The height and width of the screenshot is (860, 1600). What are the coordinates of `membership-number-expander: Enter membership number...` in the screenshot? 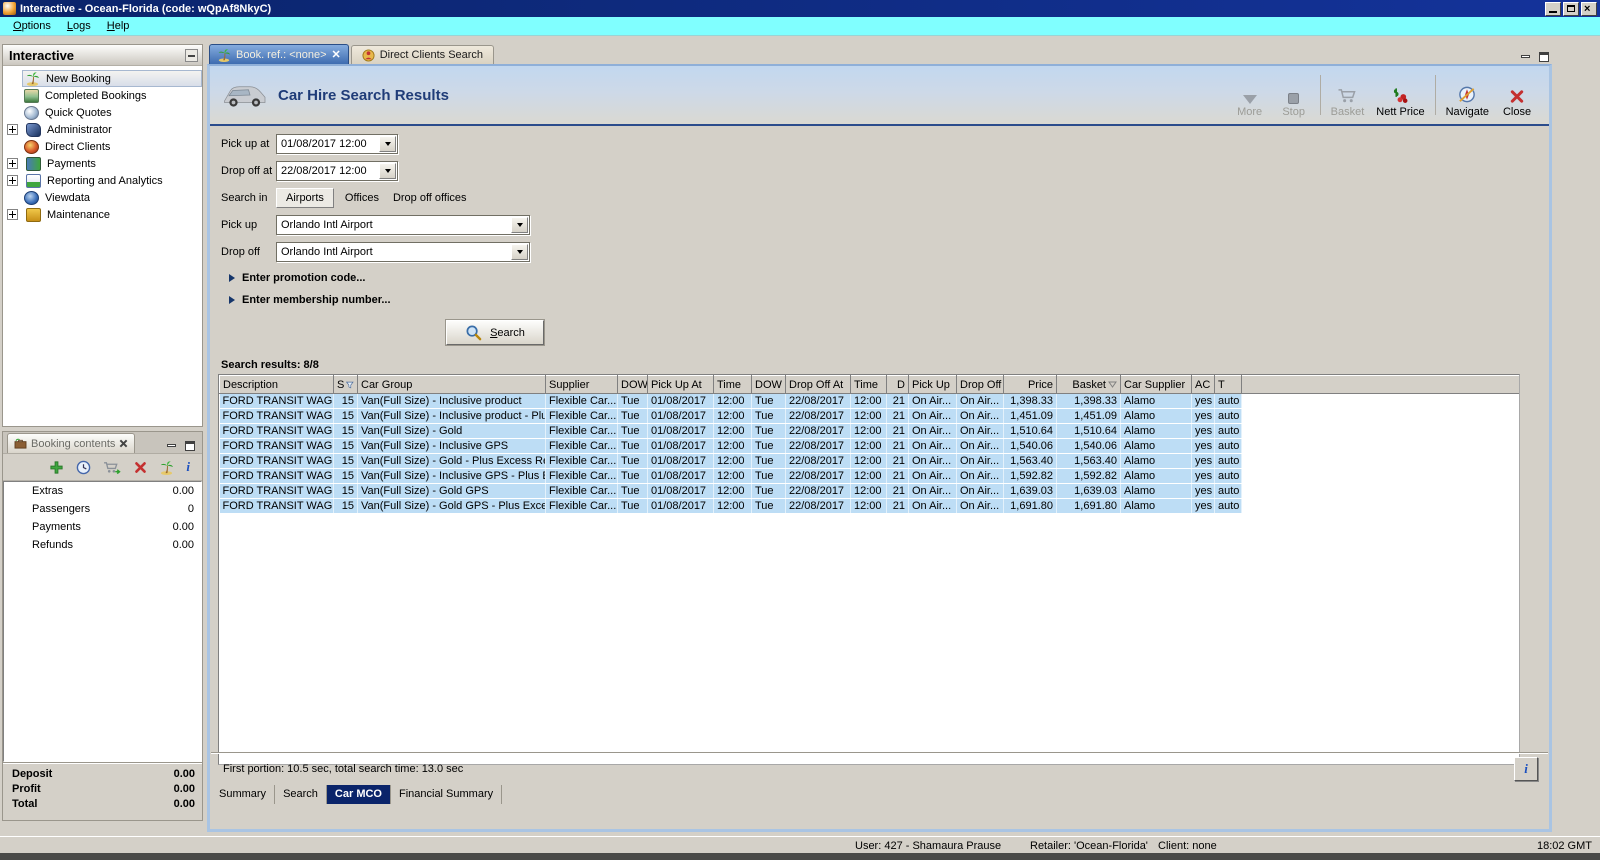 It's located at (889, 300).